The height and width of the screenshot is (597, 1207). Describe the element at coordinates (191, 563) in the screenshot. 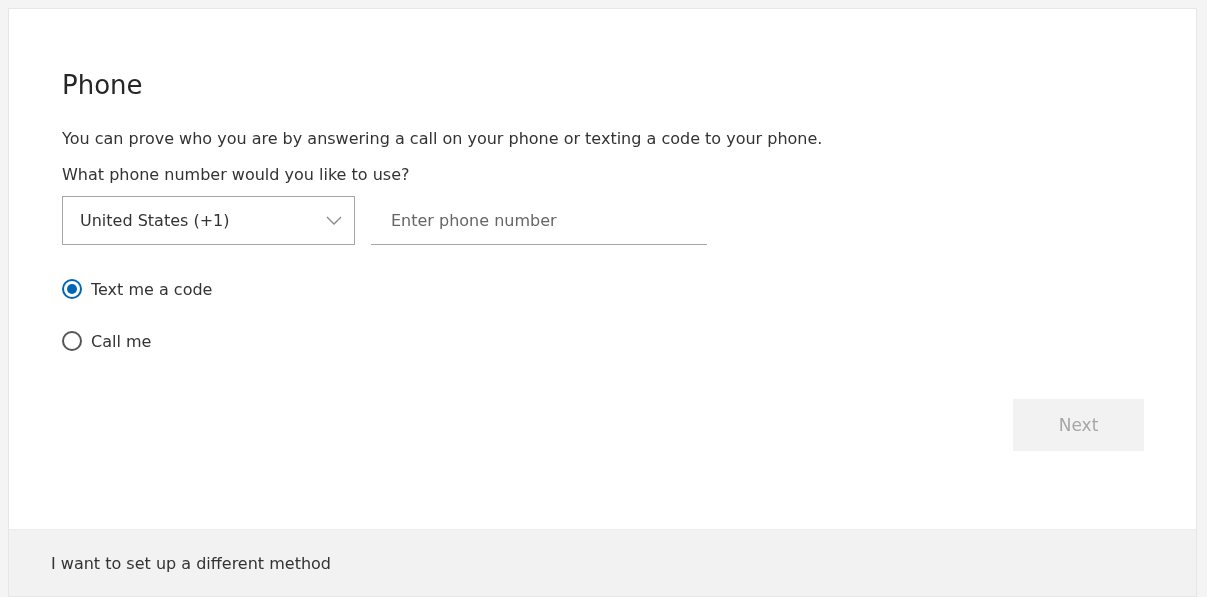

I see `different-method-link: I want to set up a different method` at that location.